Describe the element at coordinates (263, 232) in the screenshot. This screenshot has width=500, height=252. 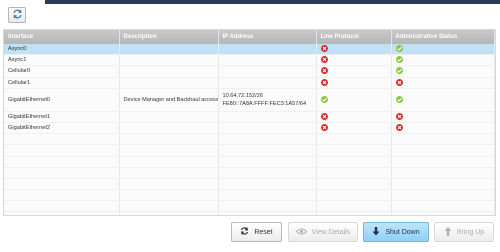
I see `reset-label: Reset` at that location.